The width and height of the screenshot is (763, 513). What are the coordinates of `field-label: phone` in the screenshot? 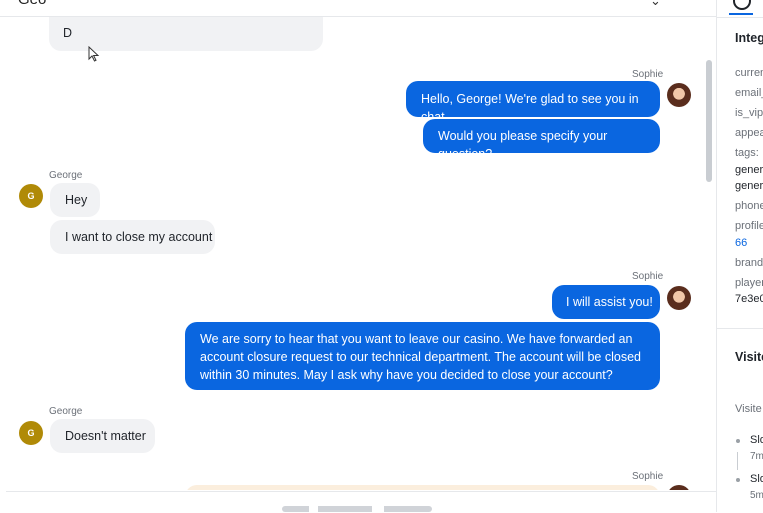 It's located at (749, 206).